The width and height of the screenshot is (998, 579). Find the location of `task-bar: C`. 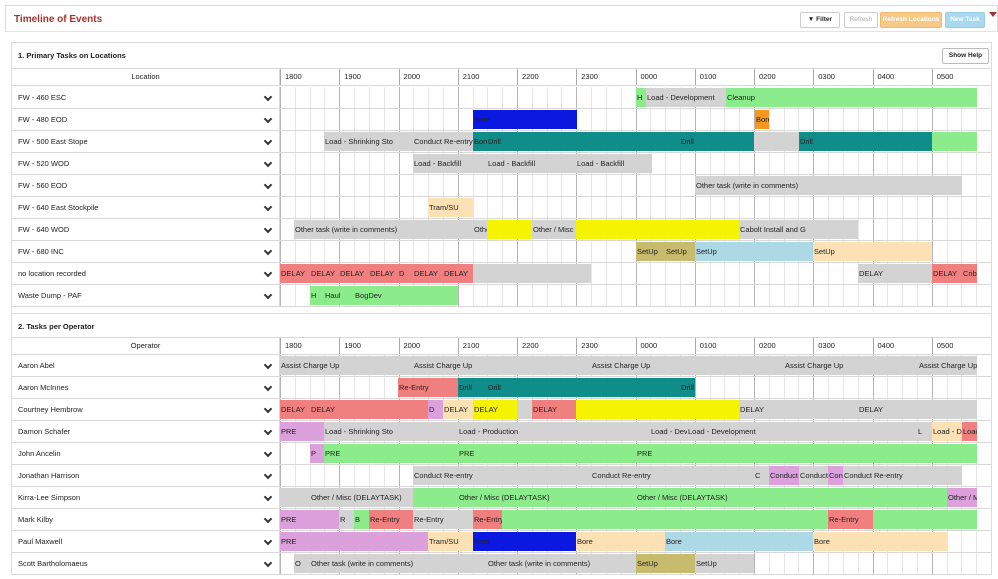

task-bar: C is located at coordinates (761, 475).